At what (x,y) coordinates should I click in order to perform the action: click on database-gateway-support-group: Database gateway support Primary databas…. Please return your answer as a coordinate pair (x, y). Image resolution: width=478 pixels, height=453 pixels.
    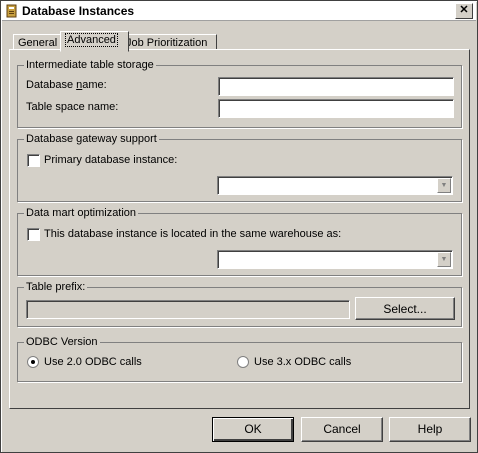
    Looking at the image, I should click on (239, 167).